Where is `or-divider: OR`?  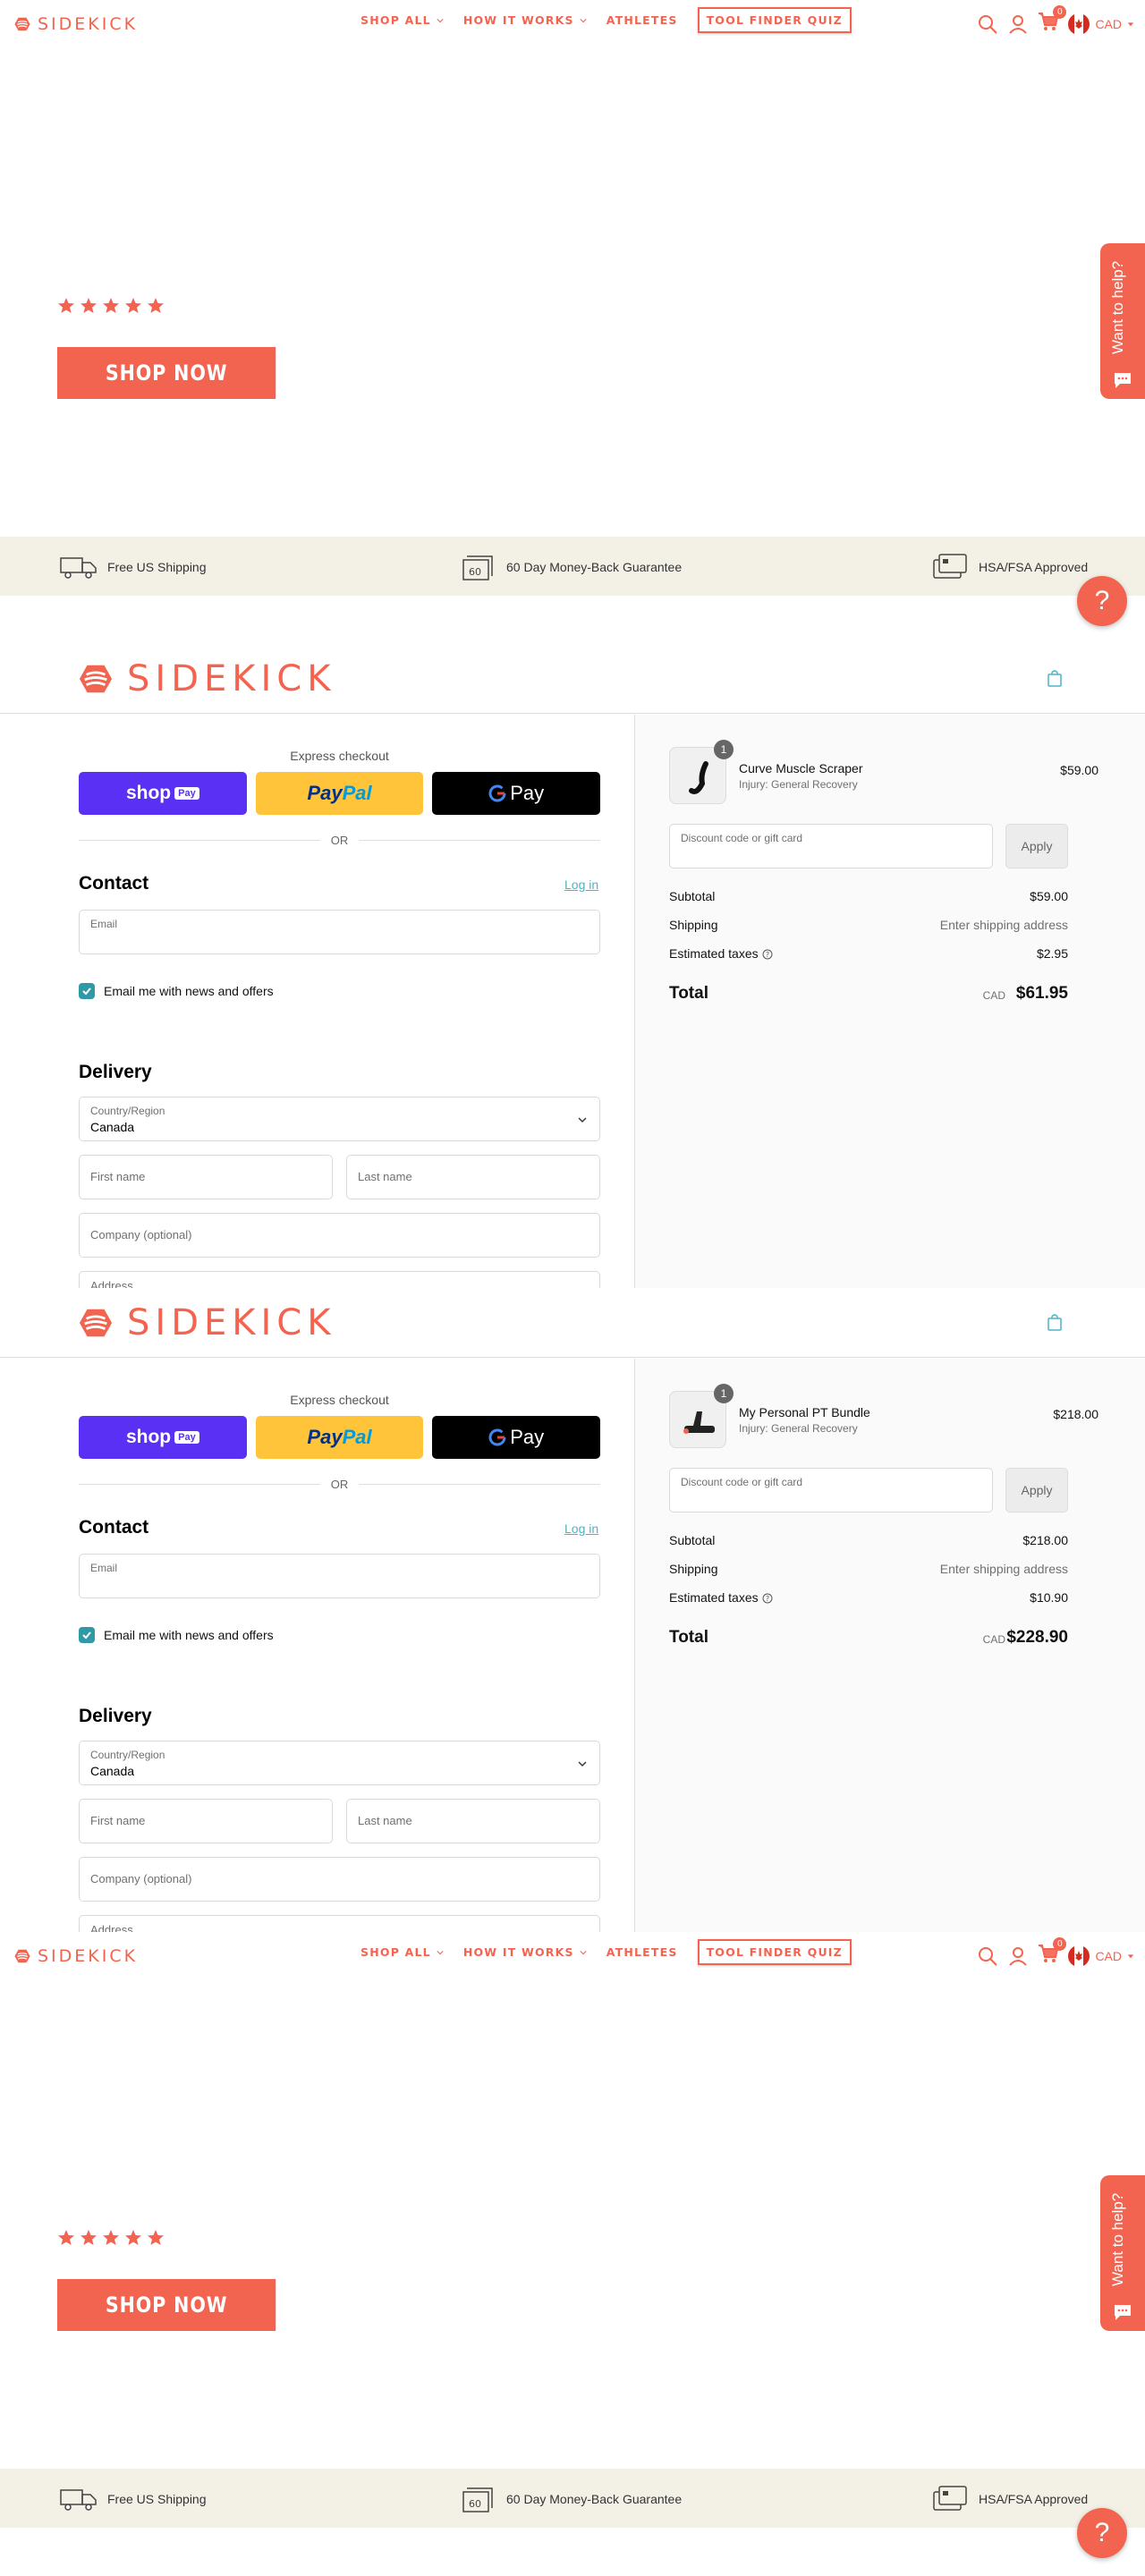
or-divider: OR is located at coordinates (339, 1484).